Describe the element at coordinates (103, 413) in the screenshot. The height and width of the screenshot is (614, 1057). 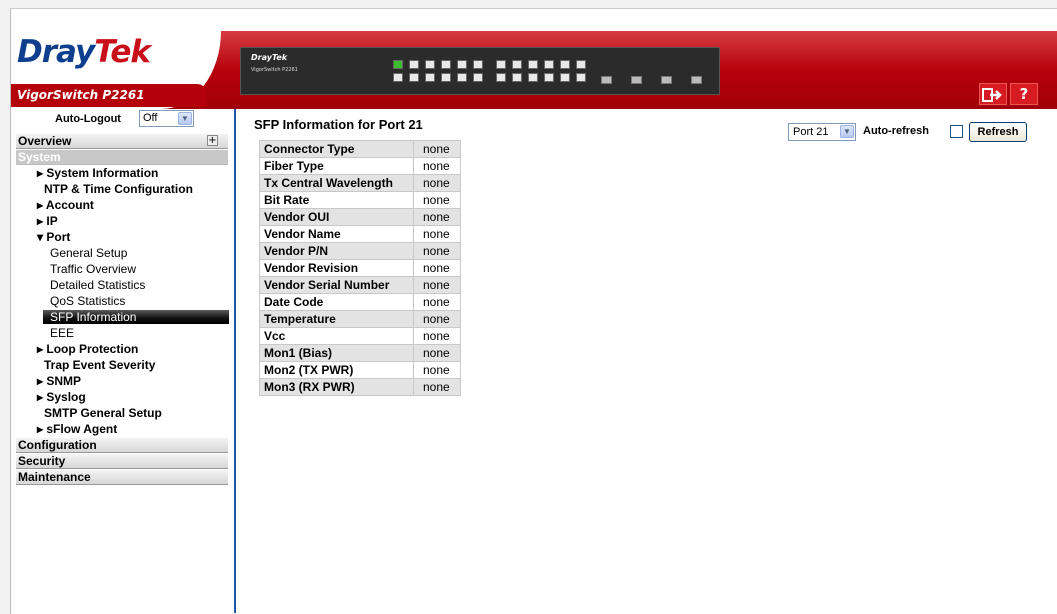
I see `menu-item-smtp-general-setup: SMTP General Setup` at that location.